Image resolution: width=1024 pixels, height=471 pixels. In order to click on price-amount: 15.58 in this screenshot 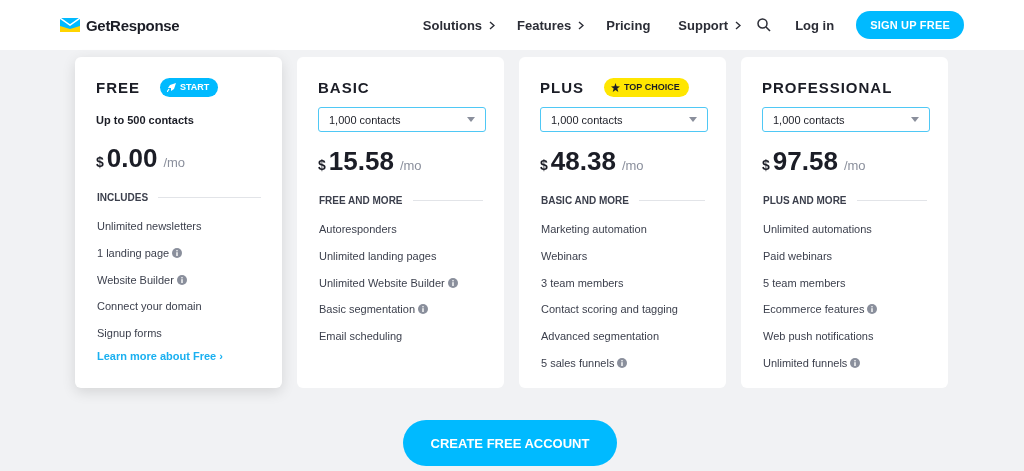, I will do `click(361, 161)`.